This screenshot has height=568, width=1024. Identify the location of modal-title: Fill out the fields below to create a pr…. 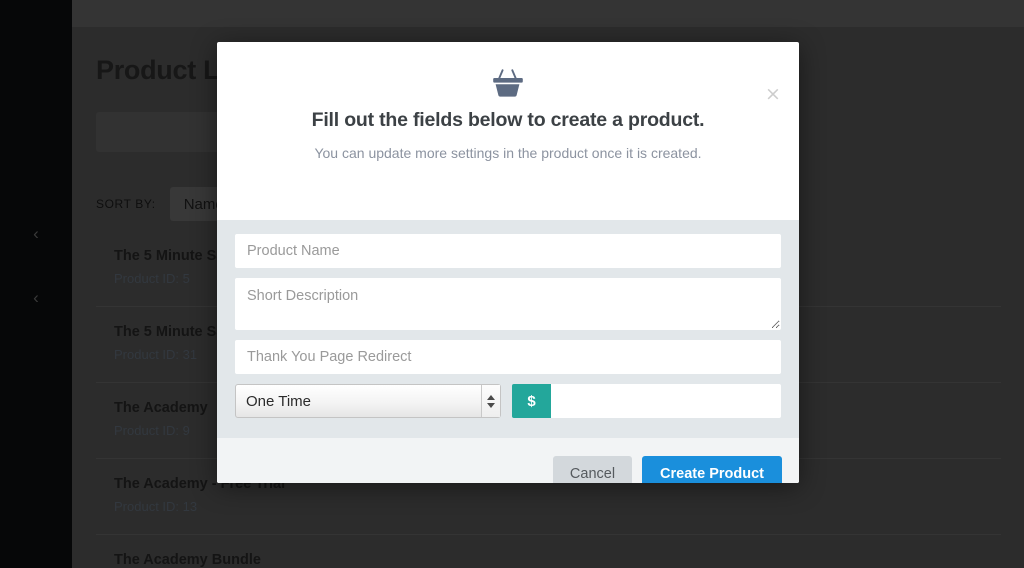
(508, 120).